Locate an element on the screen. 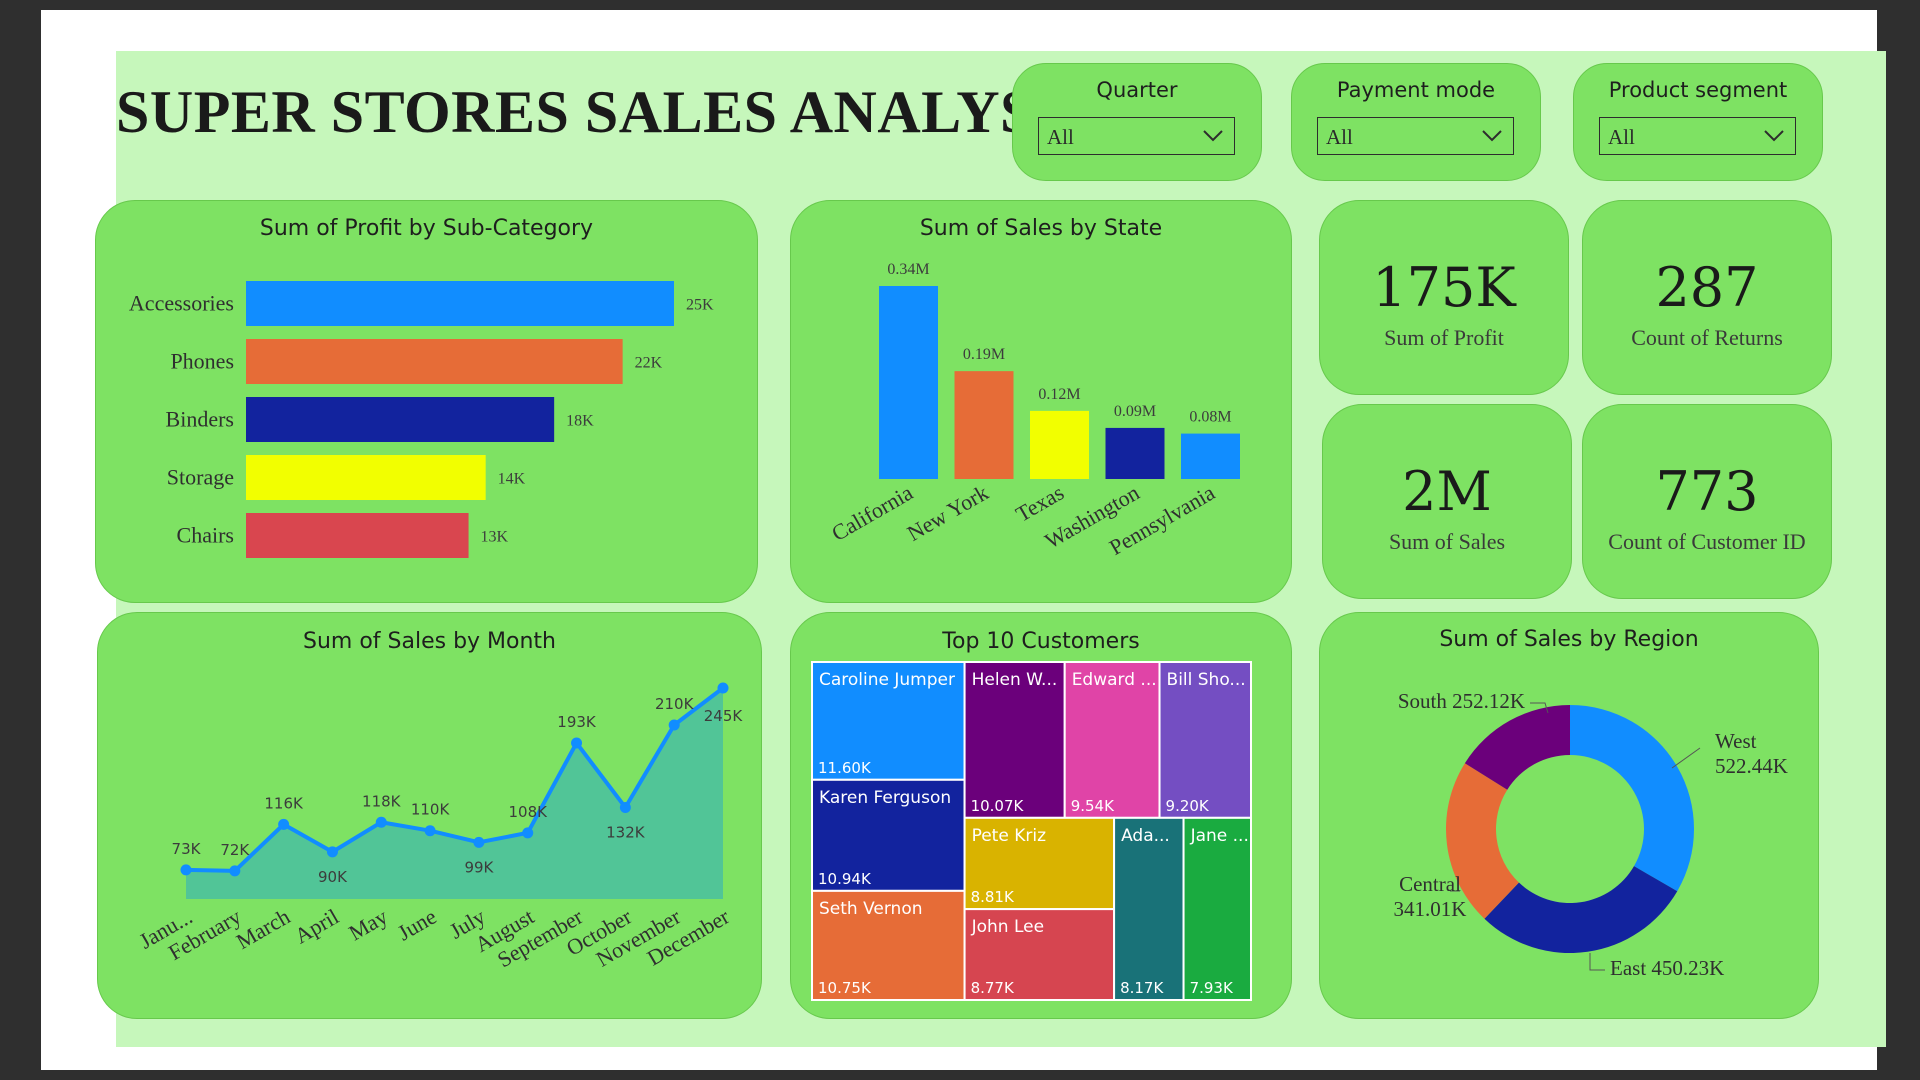 The height and width of the screenshot is (1080, 1920). data-label-may: 118K is located at coordinates (382, 801).